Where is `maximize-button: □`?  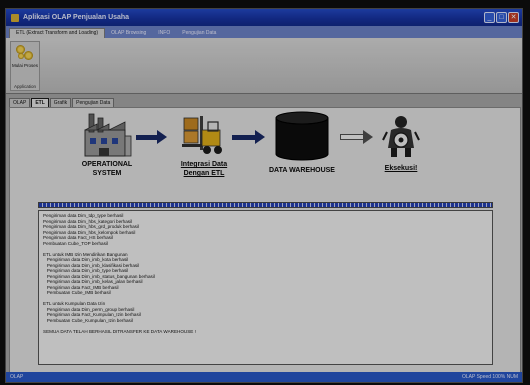 maximize-button: □ is located at coordinates (501, 17).